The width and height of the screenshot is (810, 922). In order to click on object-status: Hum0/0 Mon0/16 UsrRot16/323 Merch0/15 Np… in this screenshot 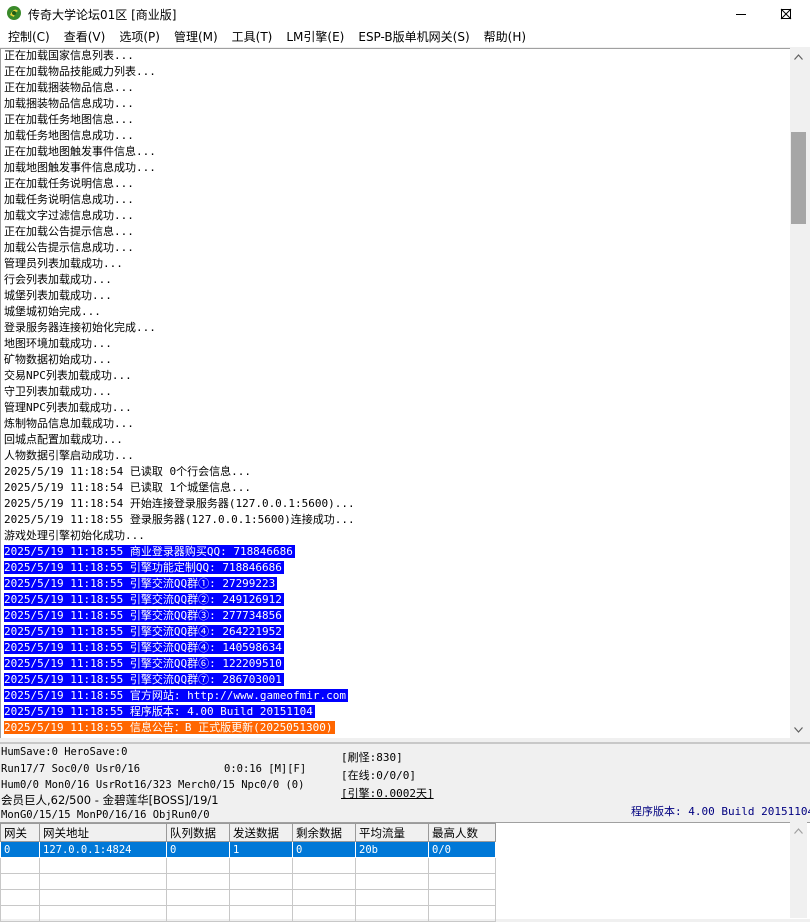, I will do `click(153, 785)`.